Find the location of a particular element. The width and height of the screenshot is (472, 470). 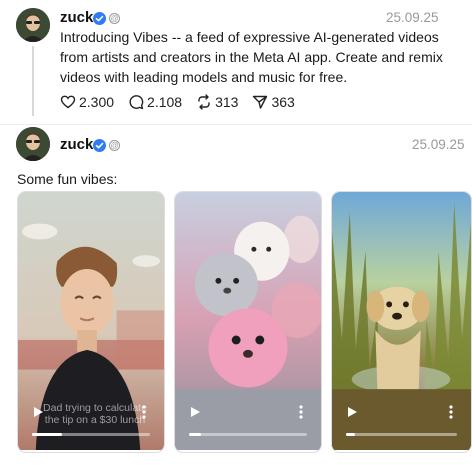

like-count: 2.300 is located at coordinates (97, 102).